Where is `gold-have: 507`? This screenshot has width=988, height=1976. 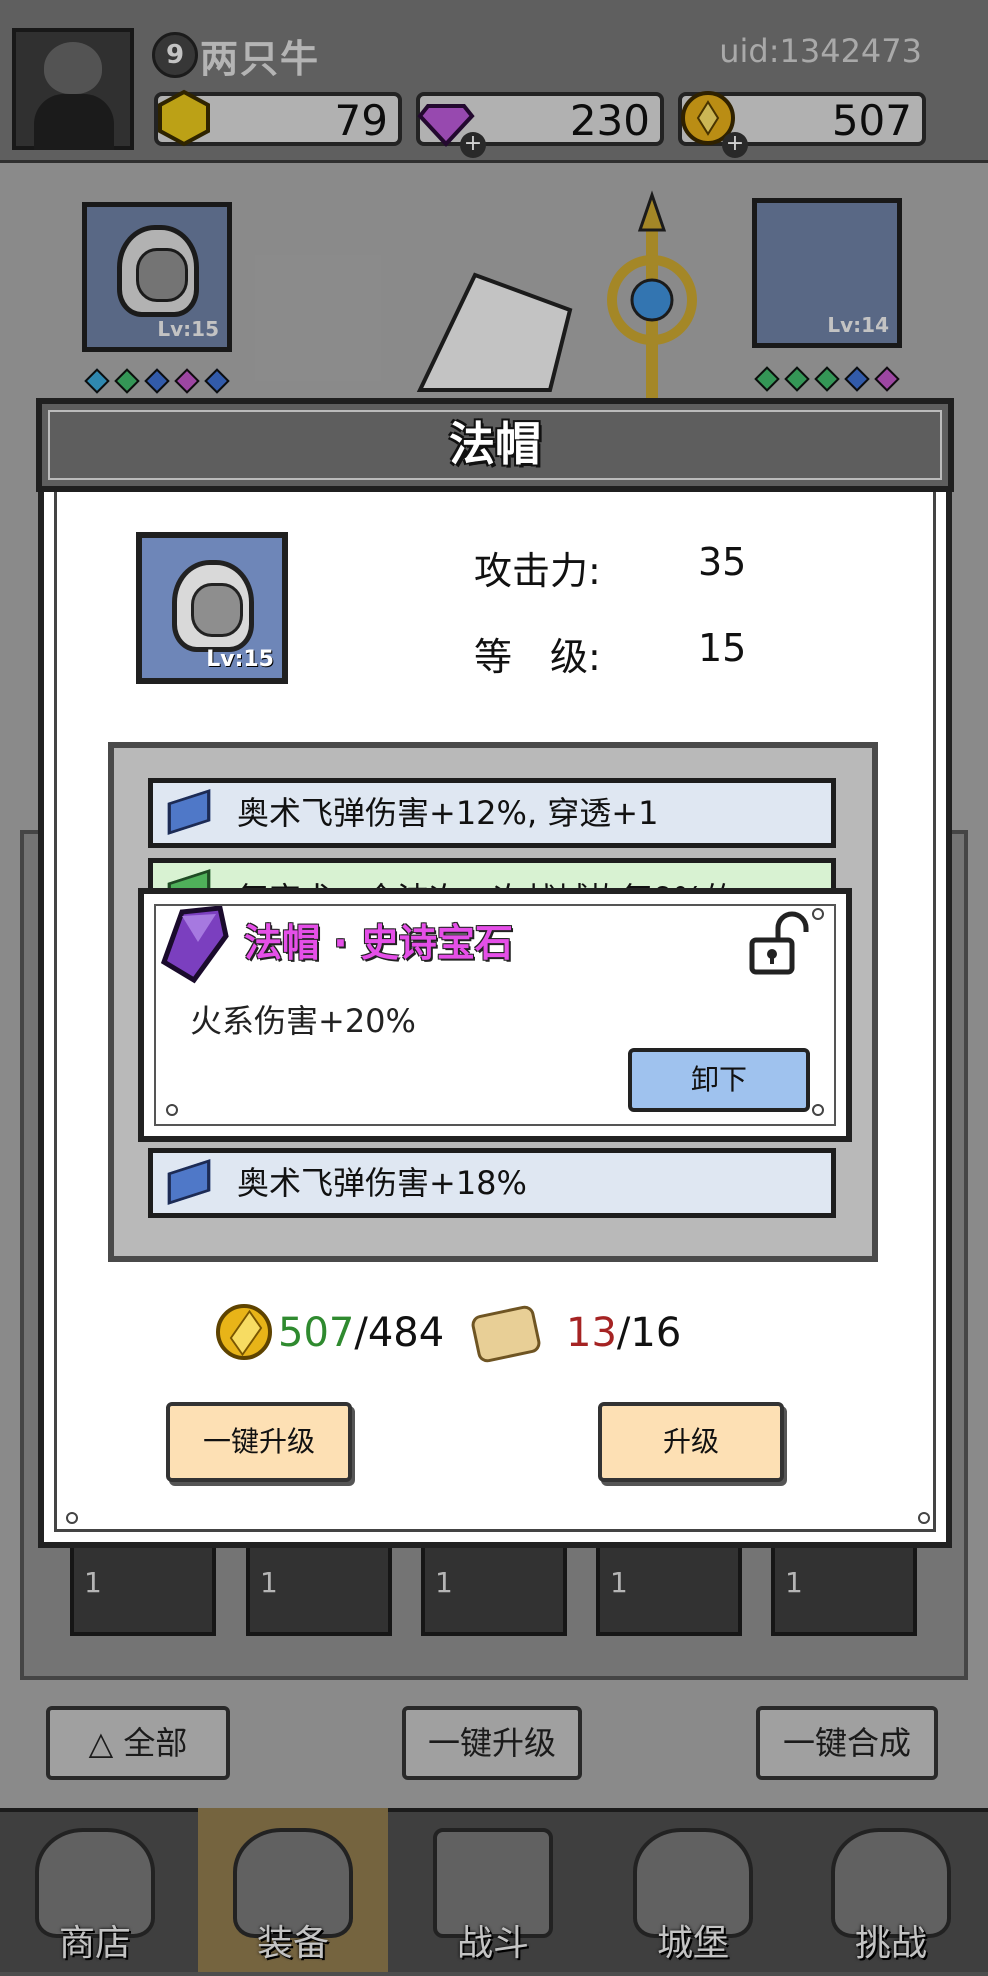
gold-have: 507 is located at coordinates (316, 1333).